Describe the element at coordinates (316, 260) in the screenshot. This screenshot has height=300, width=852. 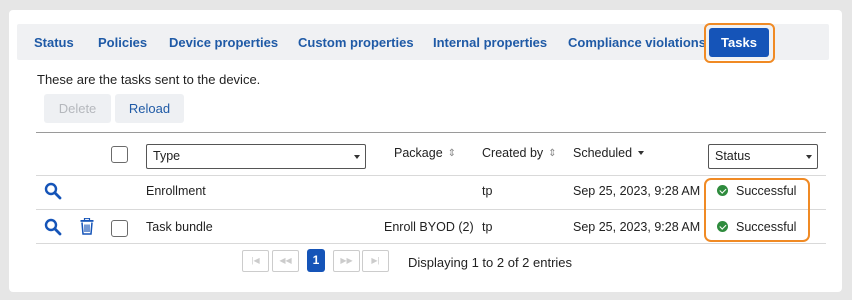
I see `current-page-button: 1` at that location.